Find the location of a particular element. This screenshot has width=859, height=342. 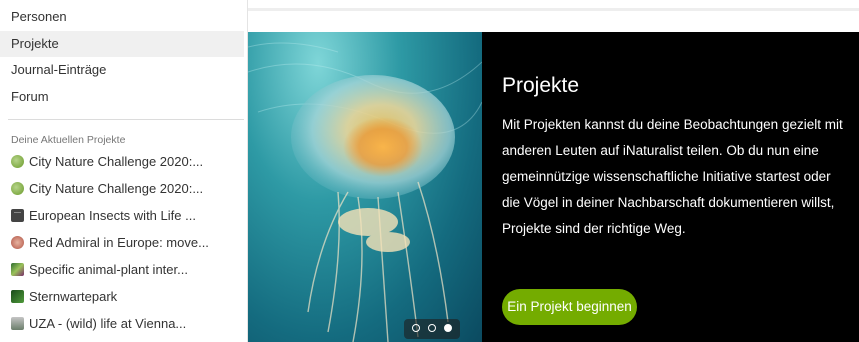

header-divider is located at coordinates (553, 9).